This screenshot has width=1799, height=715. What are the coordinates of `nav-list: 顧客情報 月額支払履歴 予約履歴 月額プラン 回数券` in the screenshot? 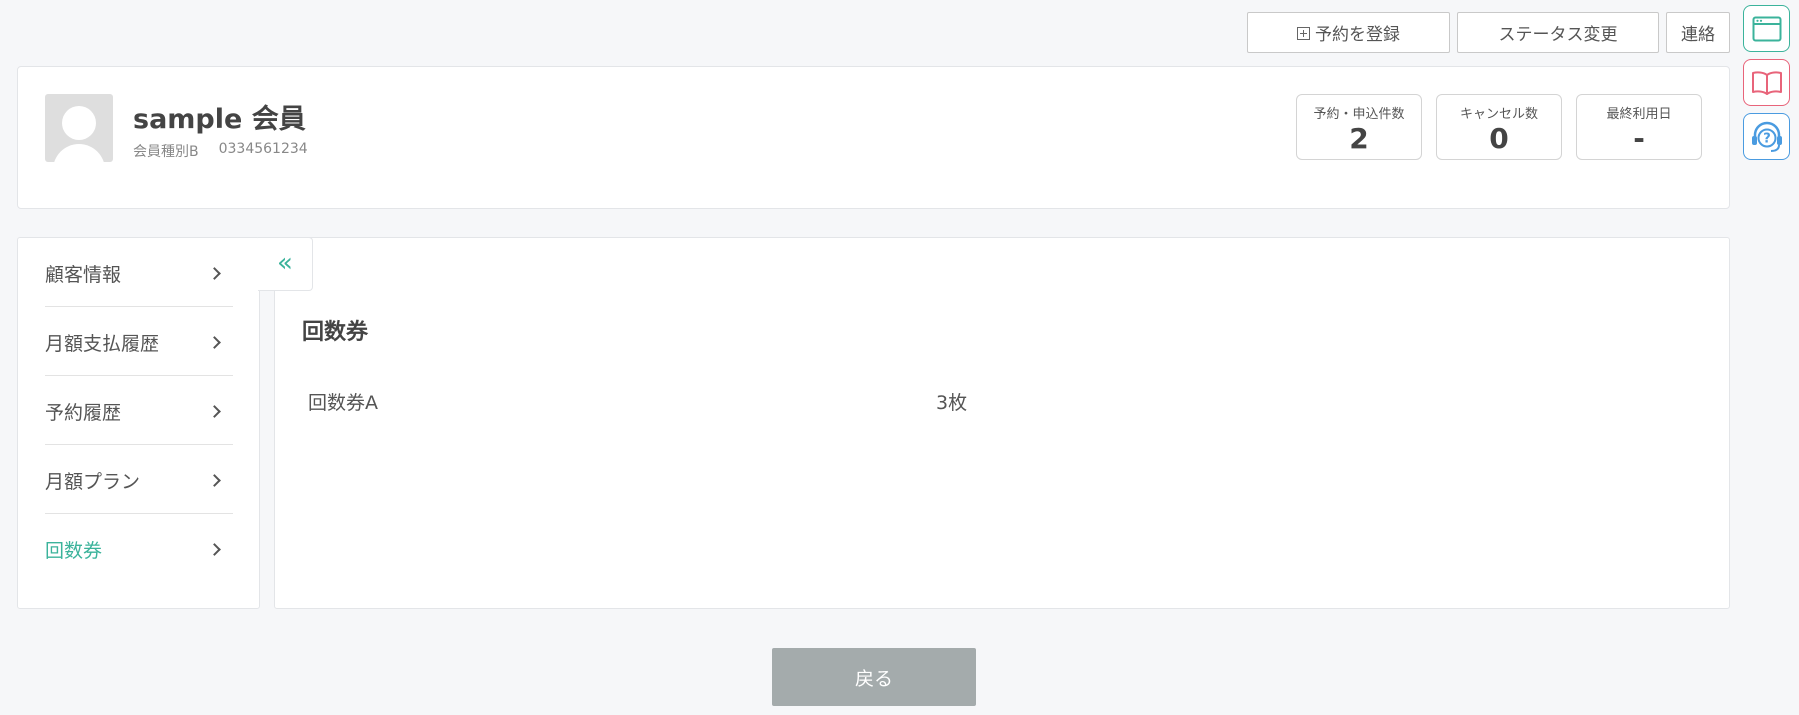 It's located at (139, 410).